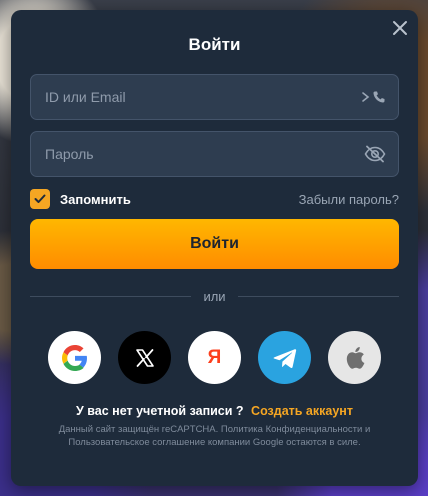 The width and height of the screenshot is (428, 496). Describe the element at coordinates (400, 28) in the screenshot. I see `close-icon` at that location.